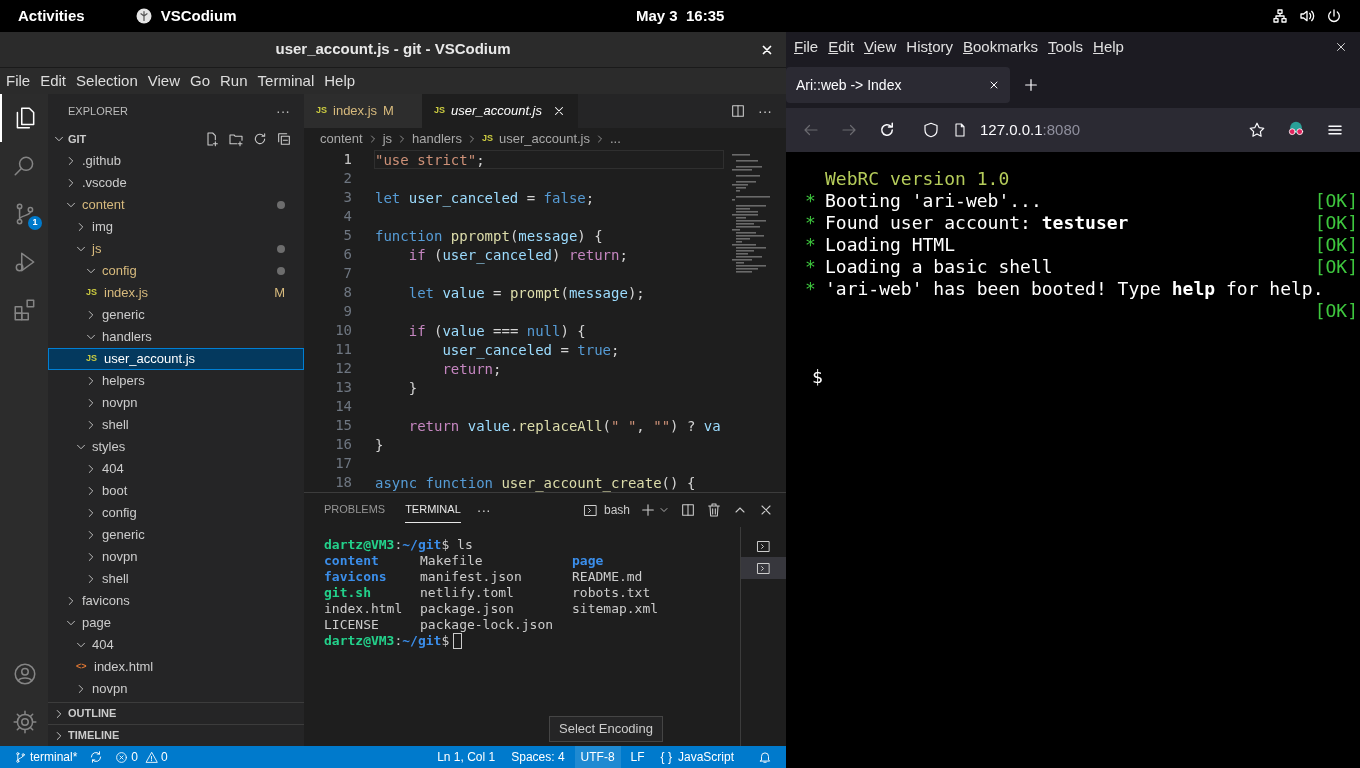 Image resolution: width=1360 pixels, height=768 pixels. What do you see at coordinates (46, 757) in the screenshot?
I see `branch-status: terminal*` at bounding box center [46, 757].